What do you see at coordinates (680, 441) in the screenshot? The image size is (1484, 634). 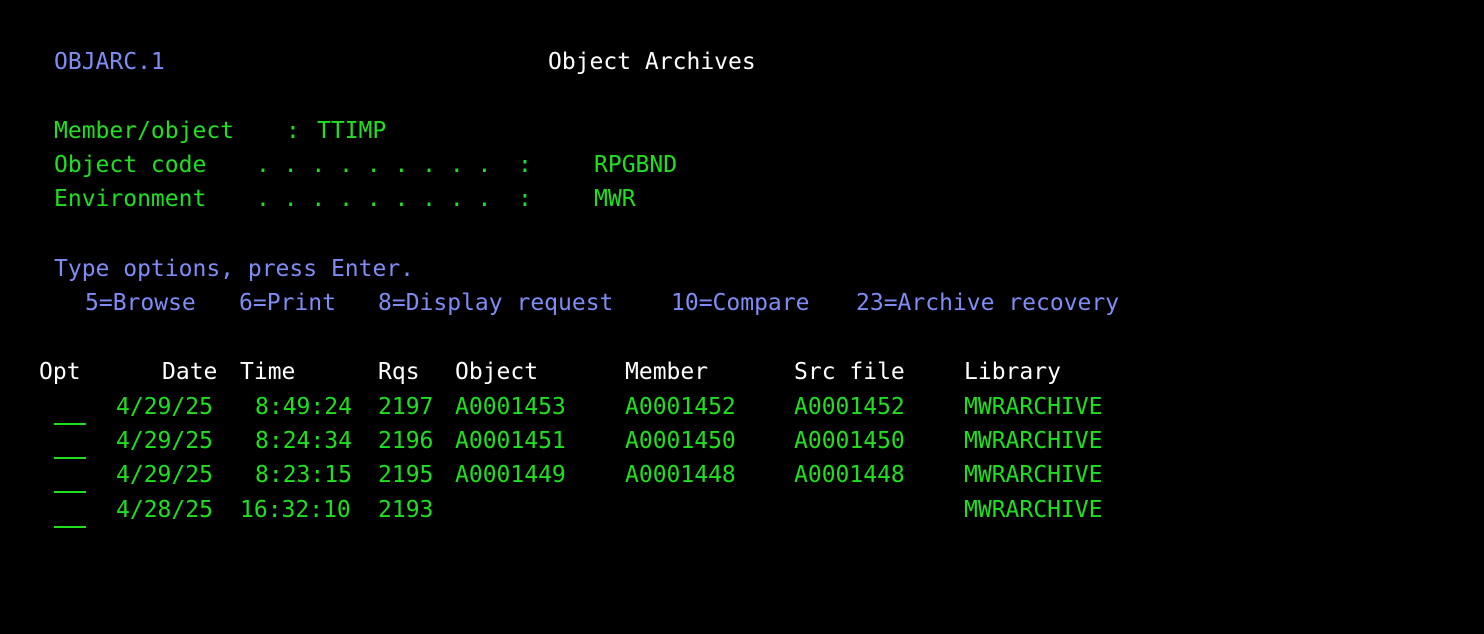 I see `row-member: A0001450` at bounding box center [680, 441].